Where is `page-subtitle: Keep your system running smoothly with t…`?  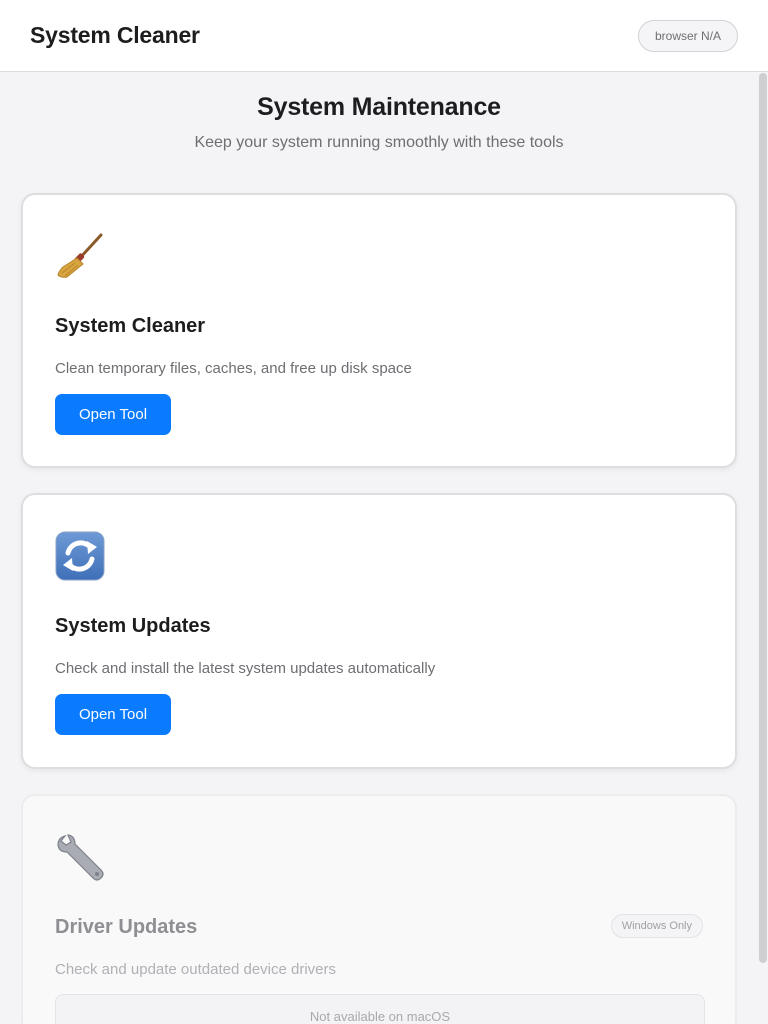
page-subtitle: Keep your system running smoothly with t… is located at coordinates (379, 142).